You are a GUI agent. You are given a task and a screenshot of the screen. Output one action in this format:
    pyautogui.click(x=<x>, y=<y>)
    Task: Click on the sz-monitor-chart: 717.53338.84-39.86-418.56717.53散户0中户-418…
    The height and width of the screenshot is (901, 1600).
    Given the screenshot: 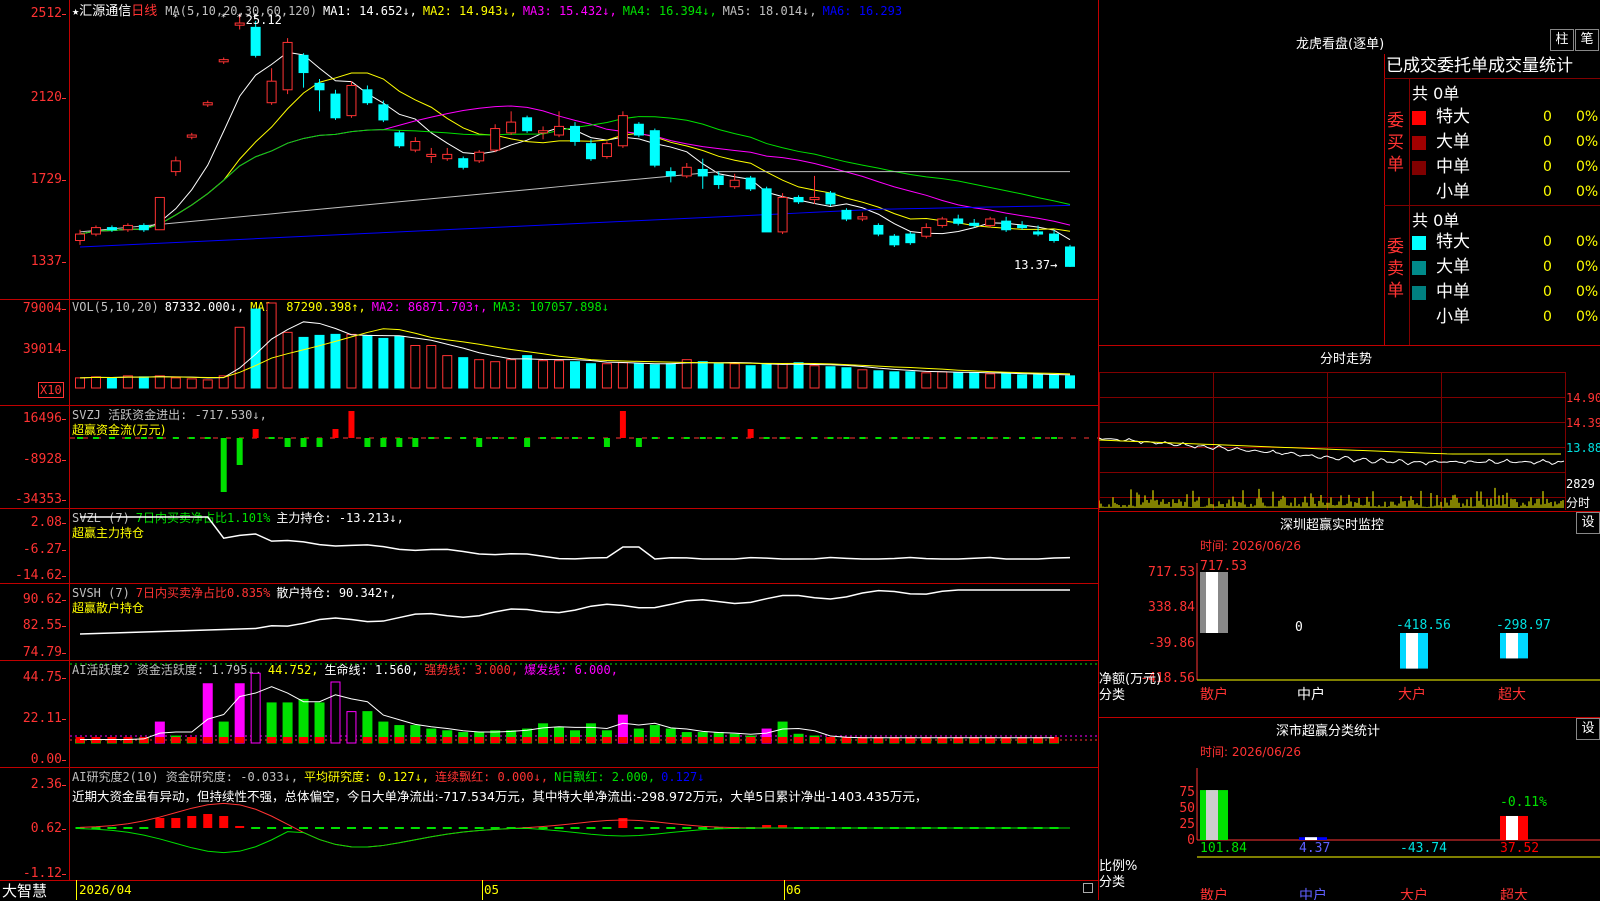 What is the action you would take?
    pyautogui.click(x=1349, y=636)
    